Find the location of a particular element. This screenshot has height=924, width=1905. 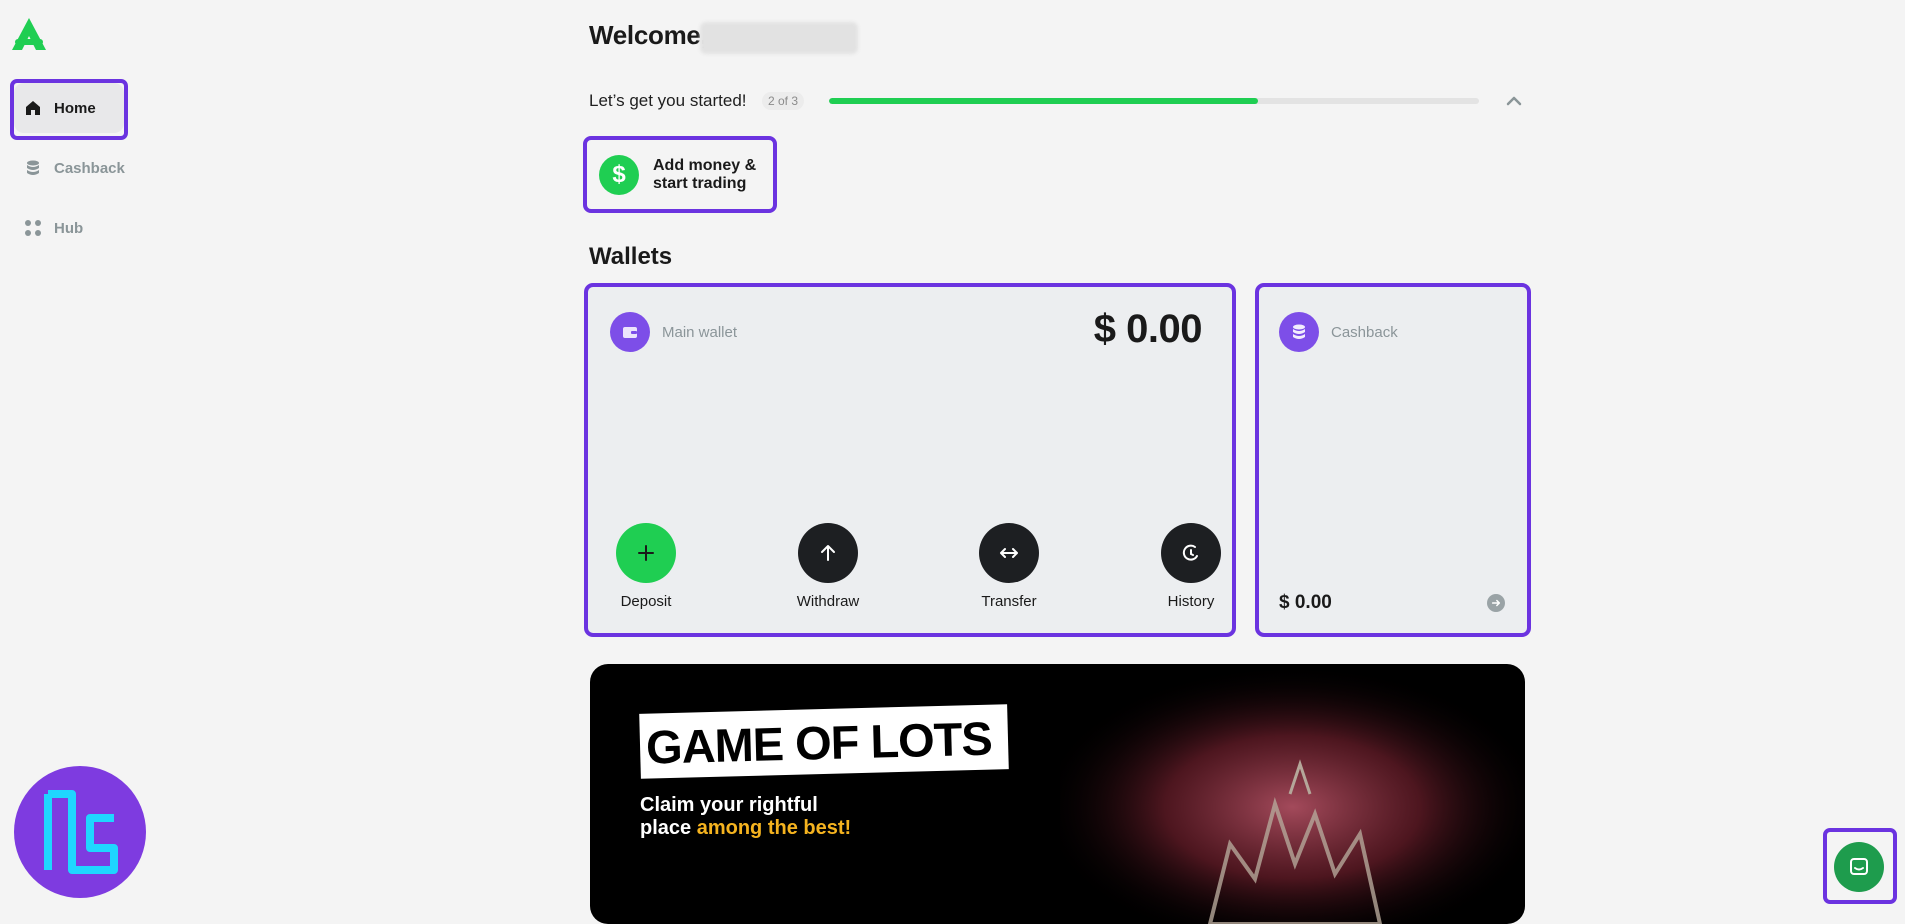

welcome-heading: Welcome, is located at coordinates (648, 35).